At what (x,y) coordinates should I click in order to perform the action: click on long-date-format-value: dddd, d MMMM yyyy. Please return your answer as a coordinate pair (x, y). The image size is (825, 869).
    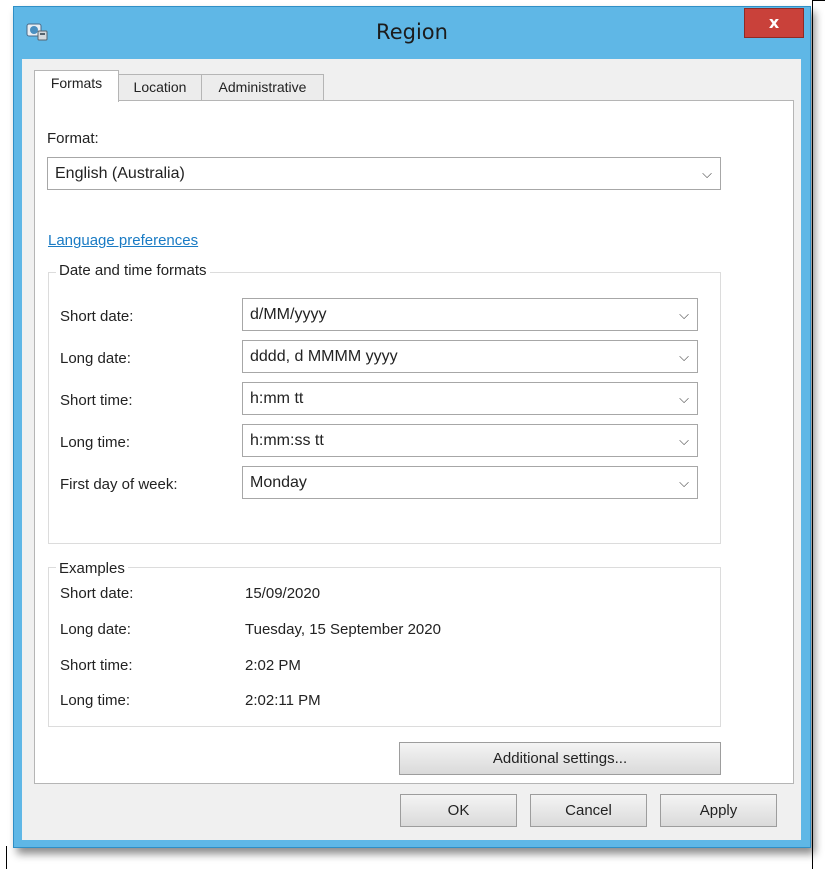
    Looking at the image, I should click on (324, 356).